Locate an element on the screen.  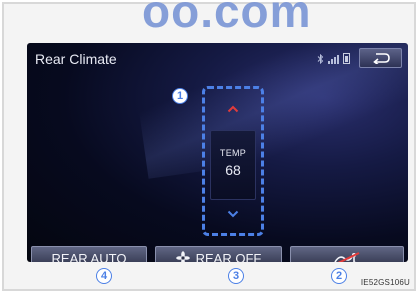
temperature-control: TEMP 68 is located at coordinates (233, 161).